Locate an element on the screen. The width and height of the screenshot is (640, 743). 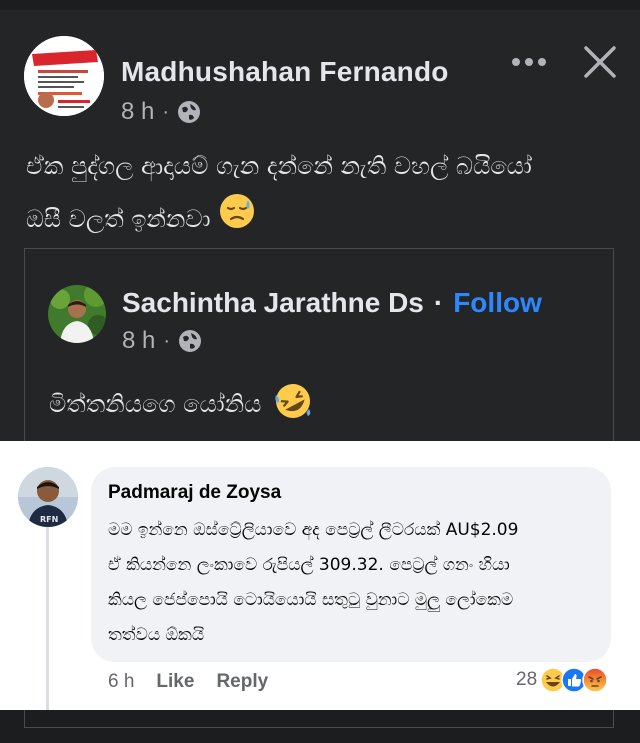
rolling-laughing-face-icon is located at coordinates (293, 404).